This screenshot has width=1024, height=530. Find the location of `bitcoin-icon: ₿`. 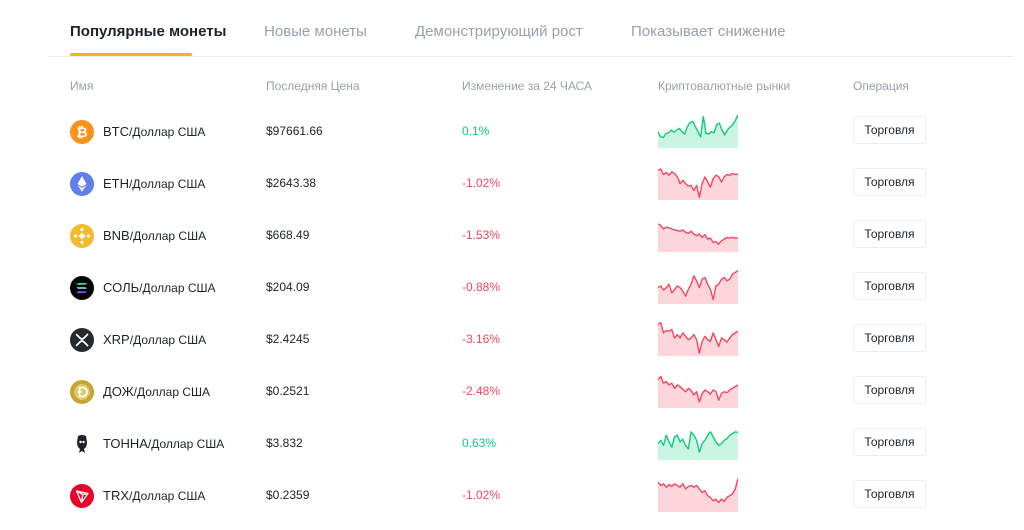

bitcoin-icon: ₿ is located at coordinates (82, 132).